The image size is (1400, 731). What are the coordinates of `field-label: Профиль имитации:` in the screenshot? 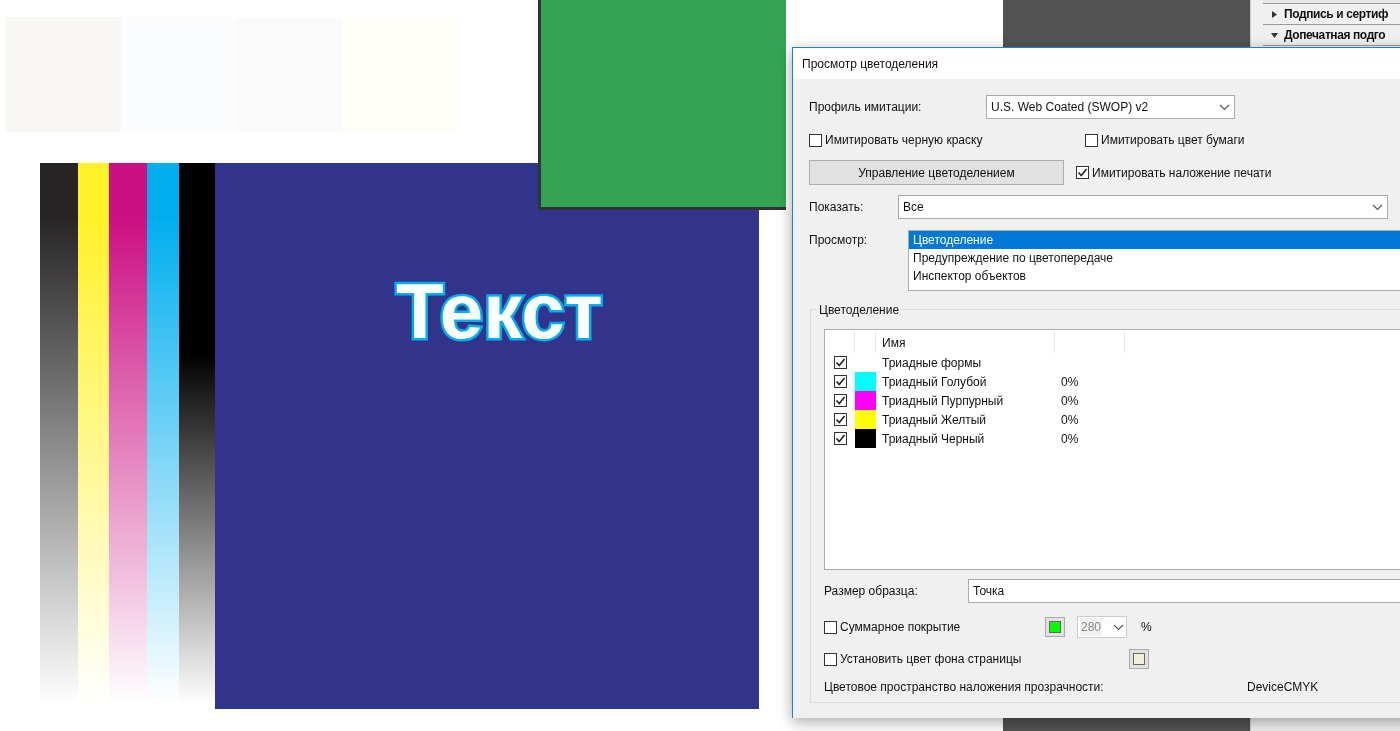 It's located at (866, 107).